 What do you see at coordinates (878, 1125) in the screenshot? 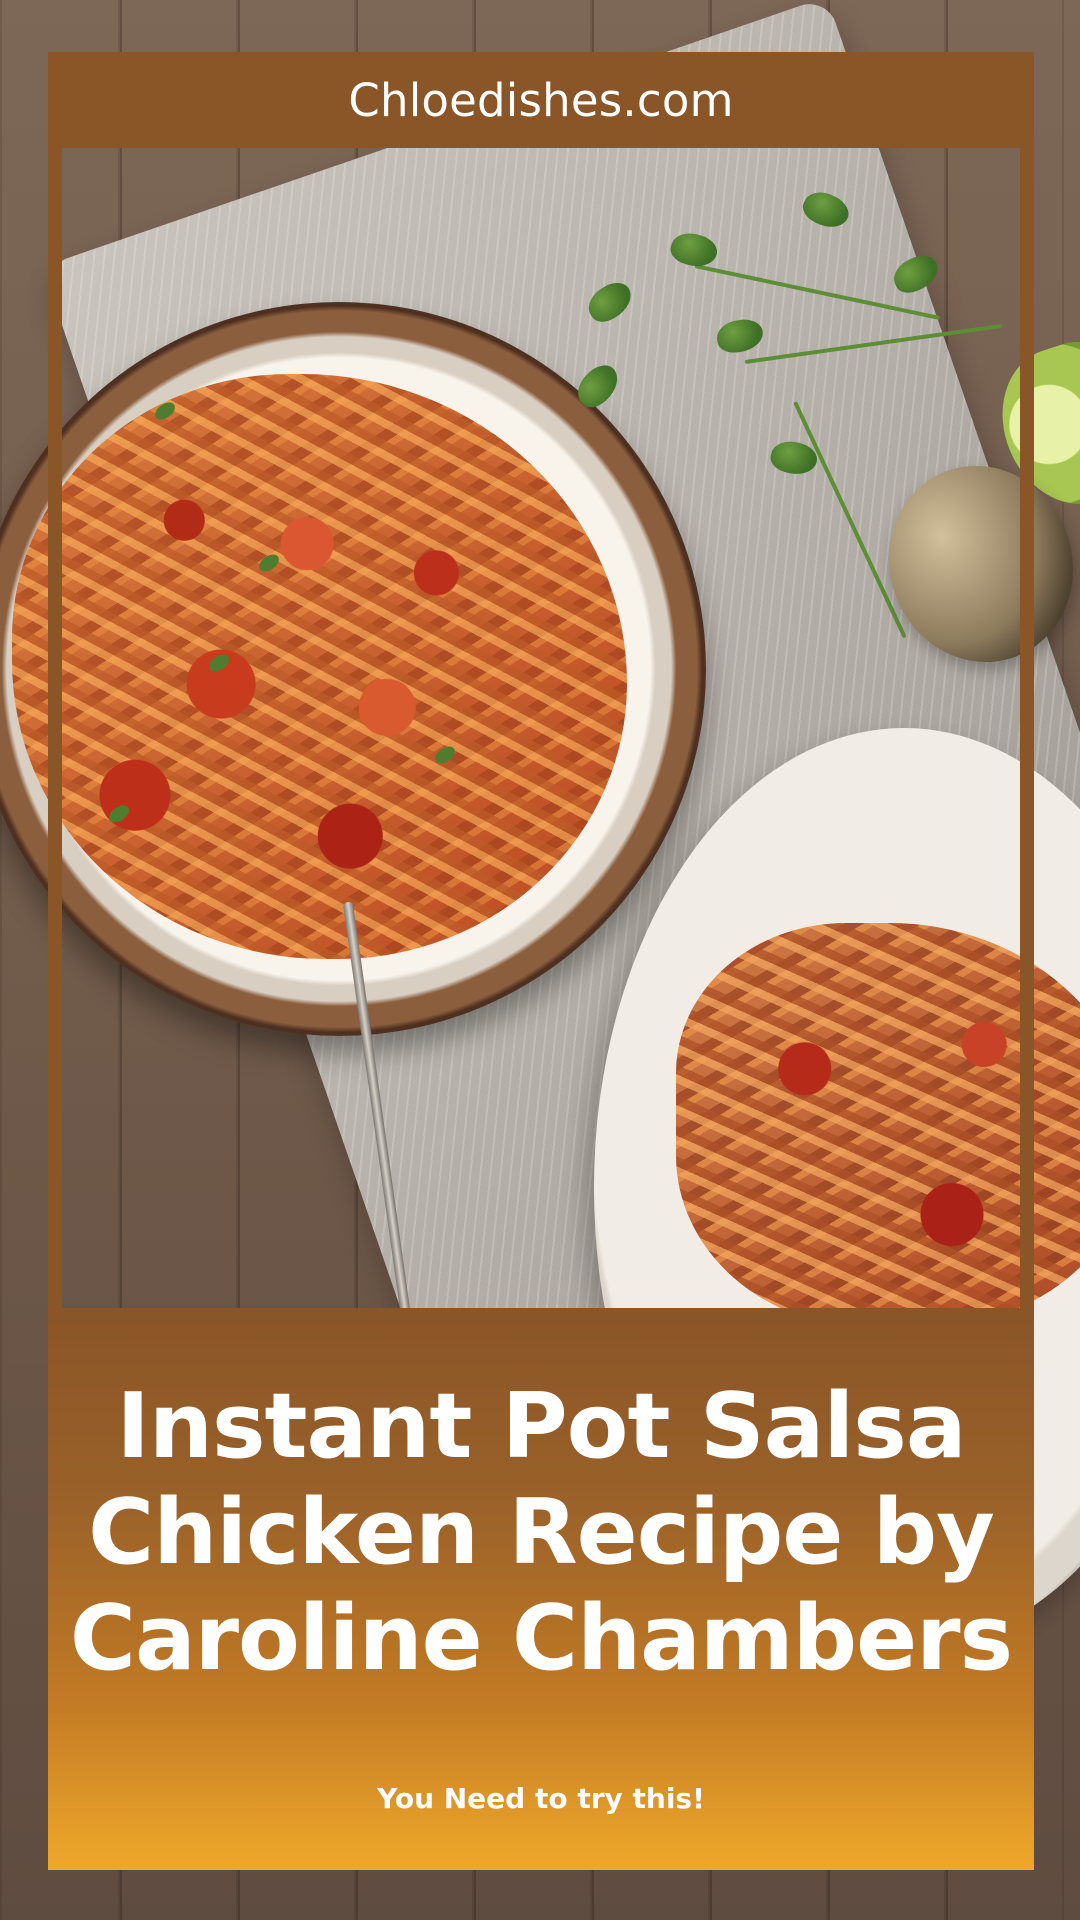
I see `plated-salsa-chicken` at bounding box center [878, 1125].